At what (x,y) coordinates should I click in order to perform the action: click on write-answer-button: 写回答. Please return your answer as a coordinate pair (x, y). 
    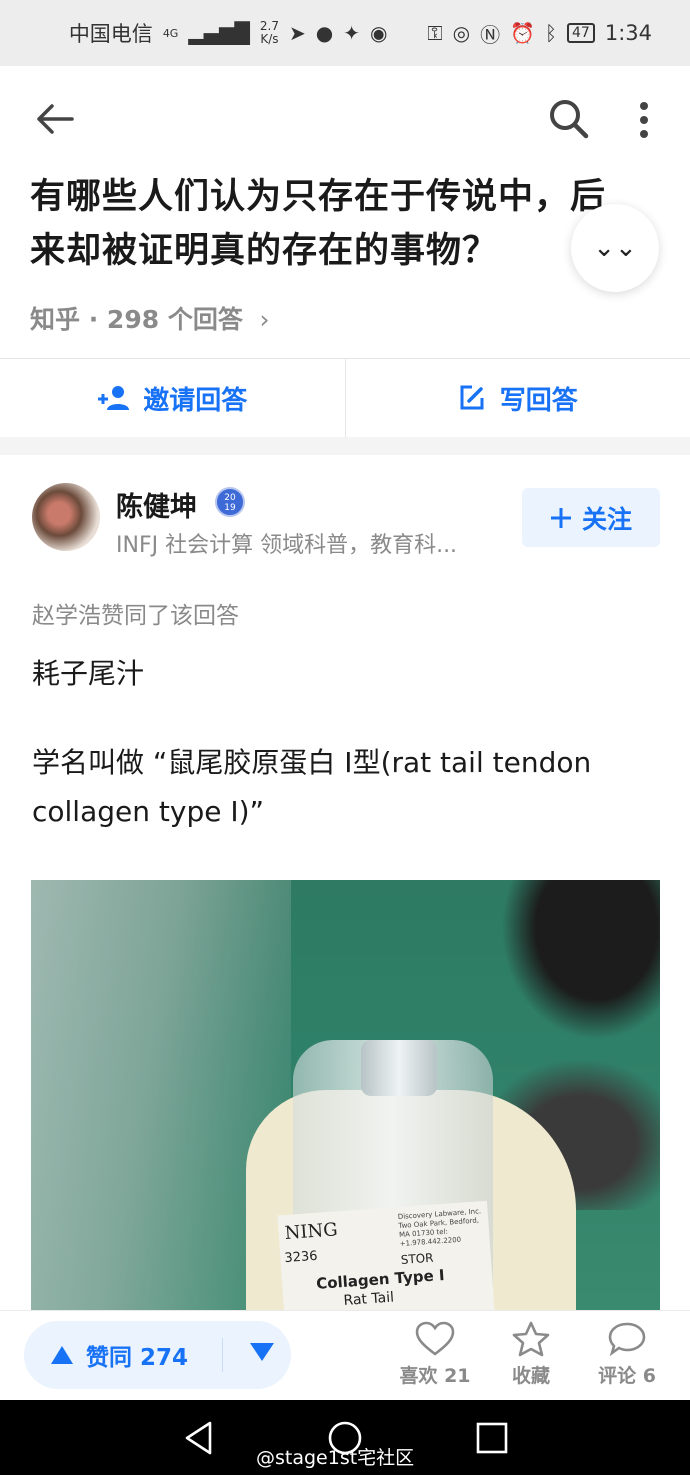
    Looking at the image, I should click on (518, 398).